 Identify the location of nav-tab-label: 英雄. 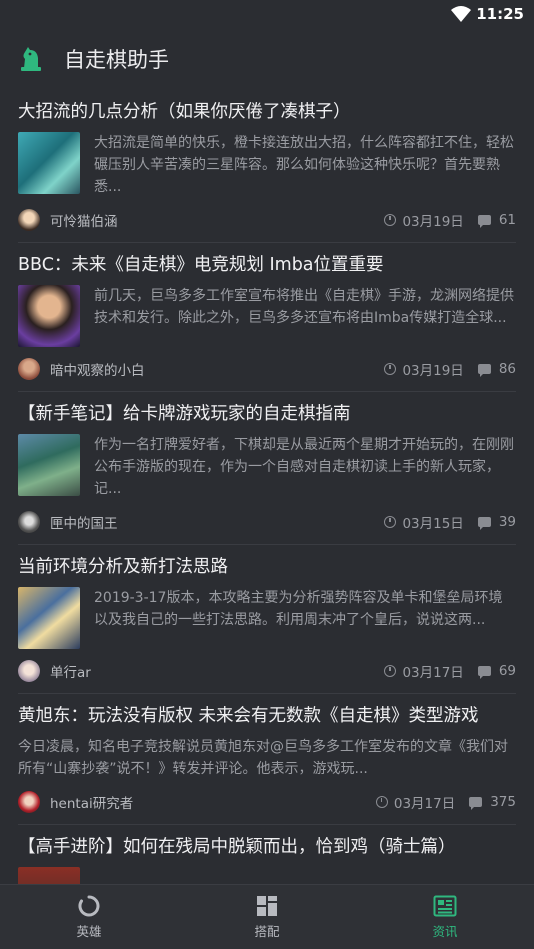
(89, 931).